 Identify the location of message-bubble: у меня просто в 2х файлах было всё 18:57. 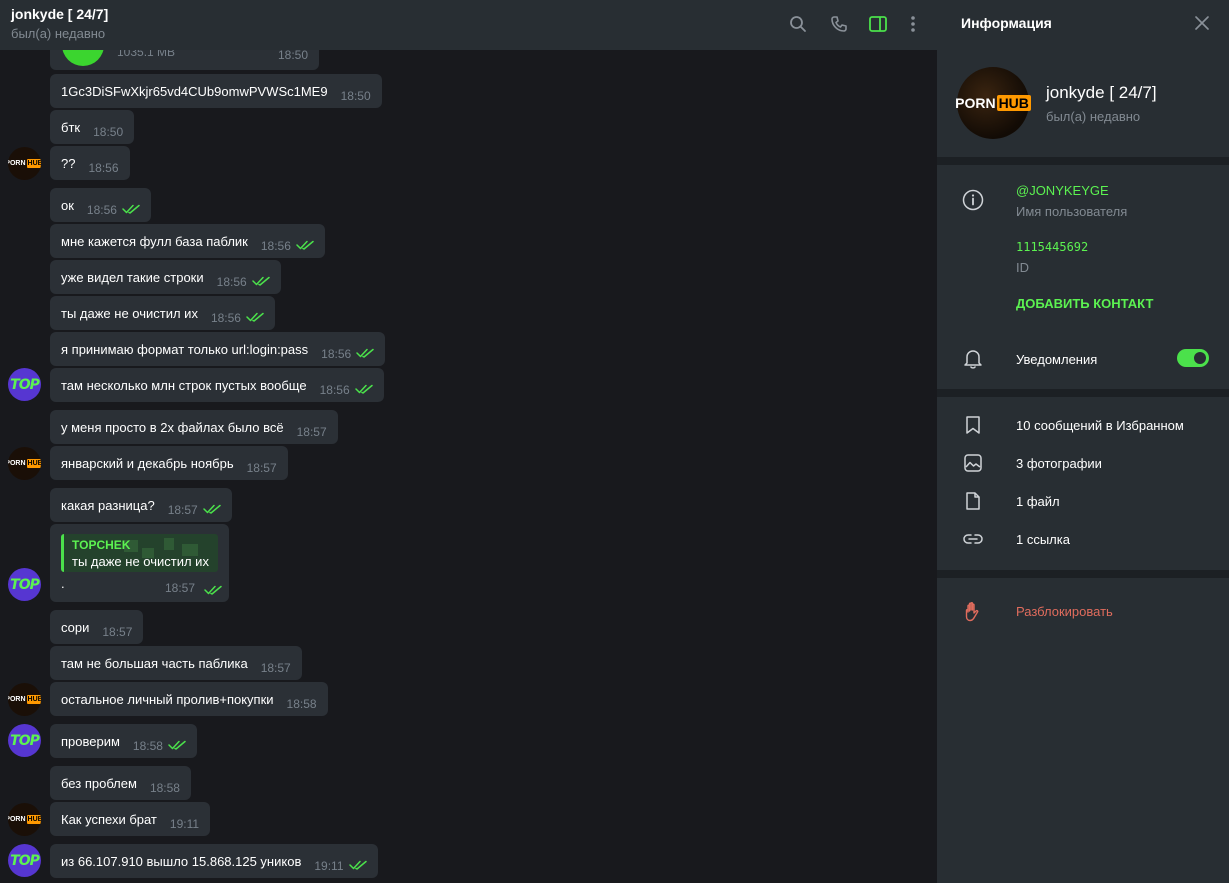
(194, 427).